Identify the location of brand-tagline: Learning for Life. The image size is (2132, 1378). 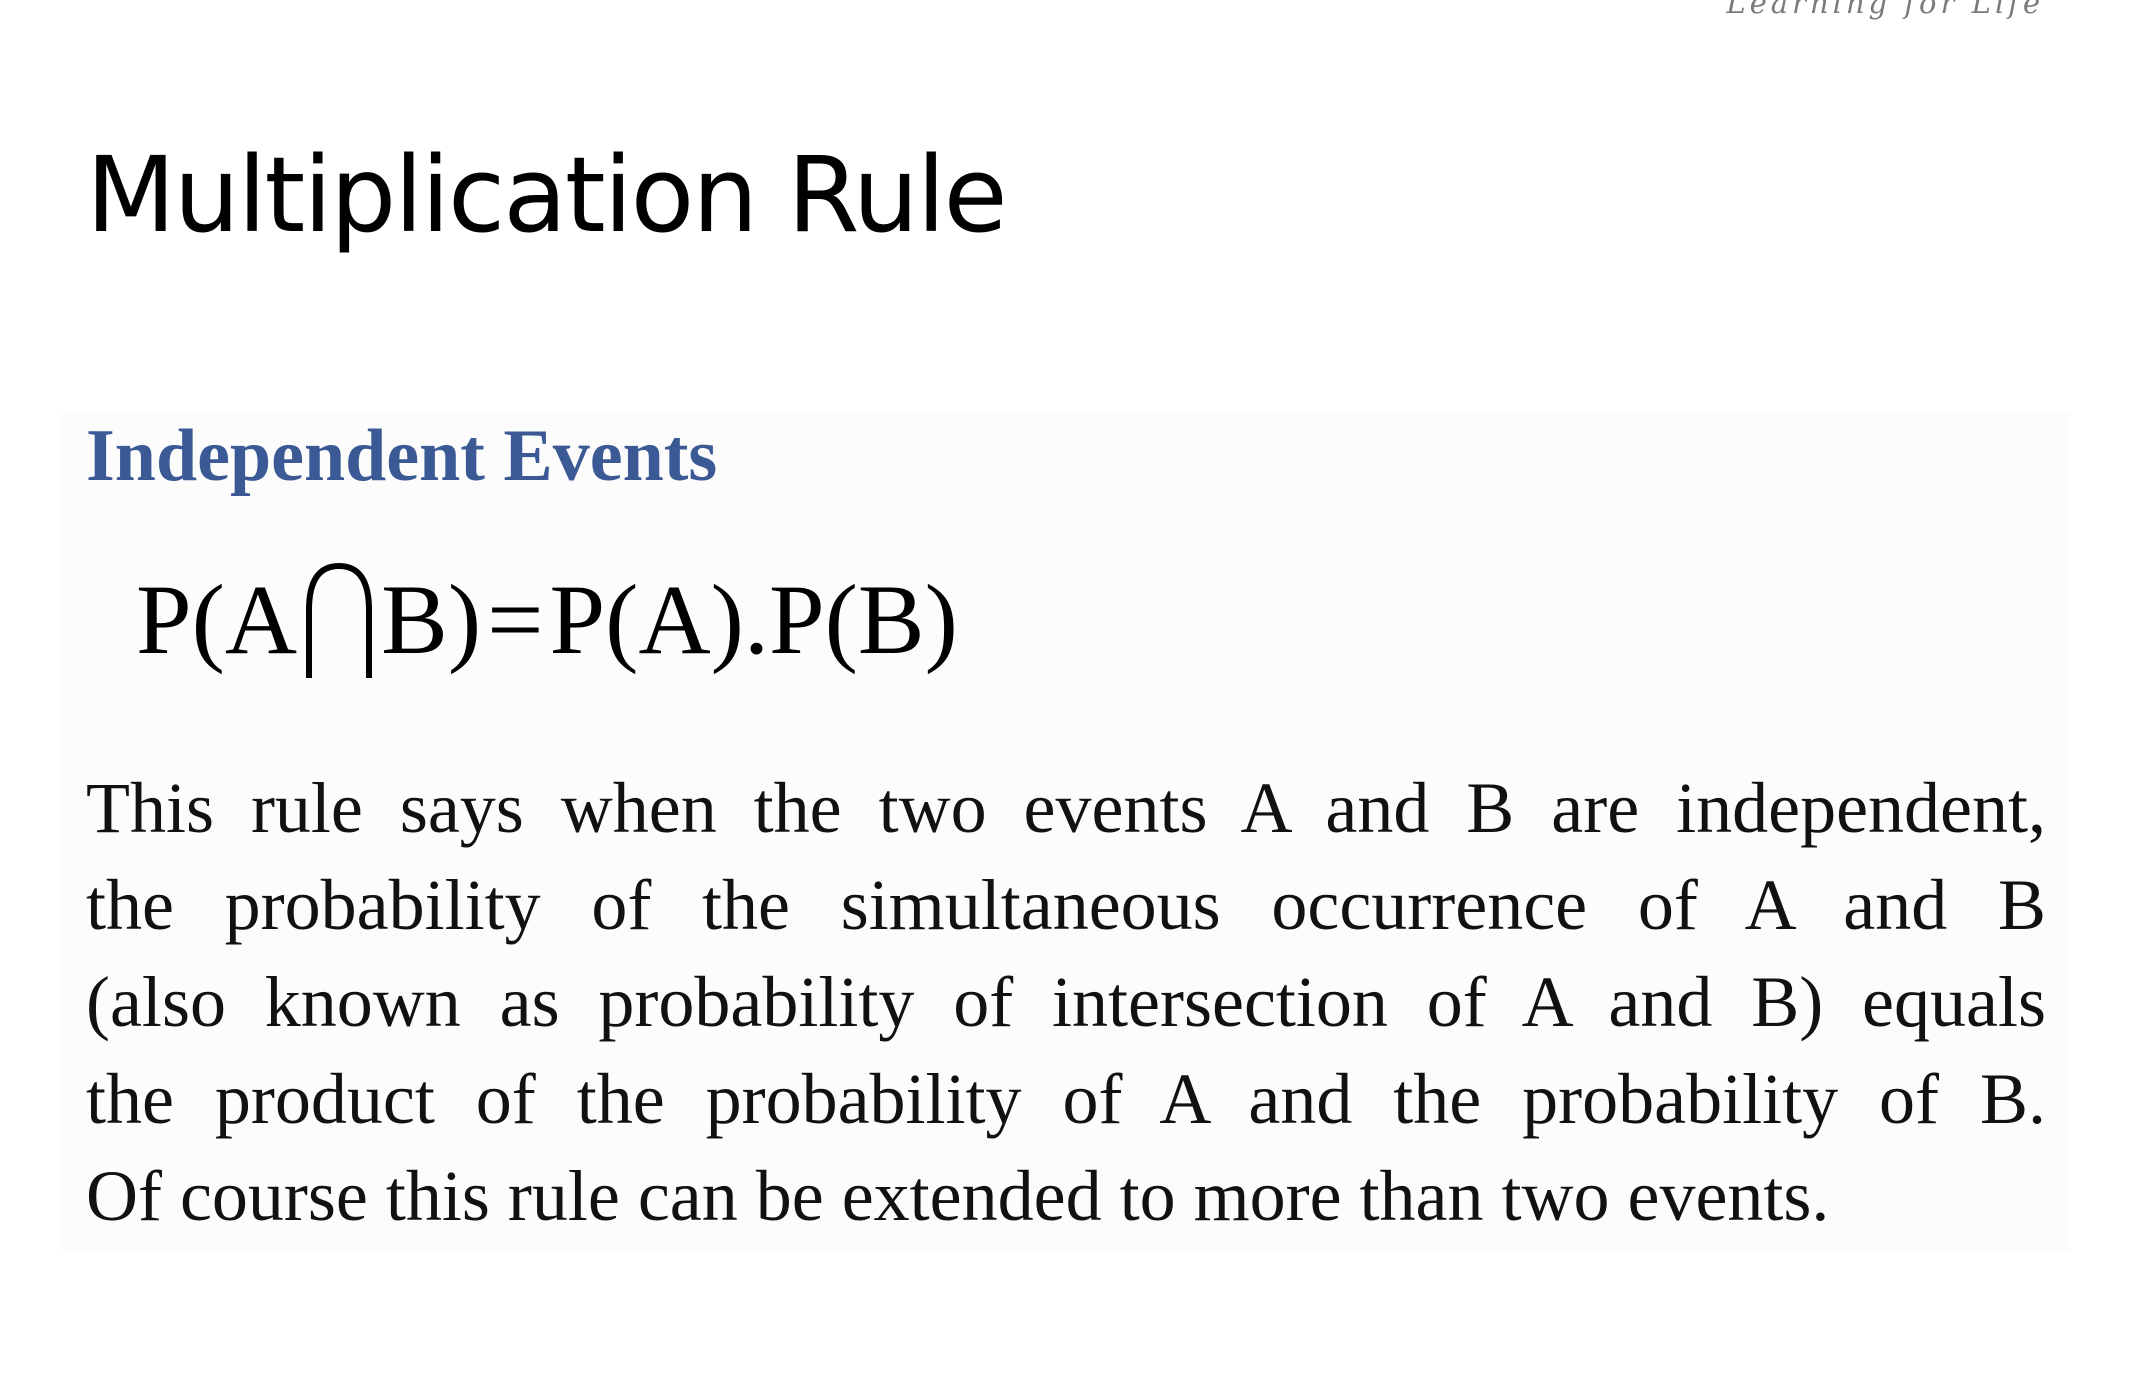
(1885, 10).